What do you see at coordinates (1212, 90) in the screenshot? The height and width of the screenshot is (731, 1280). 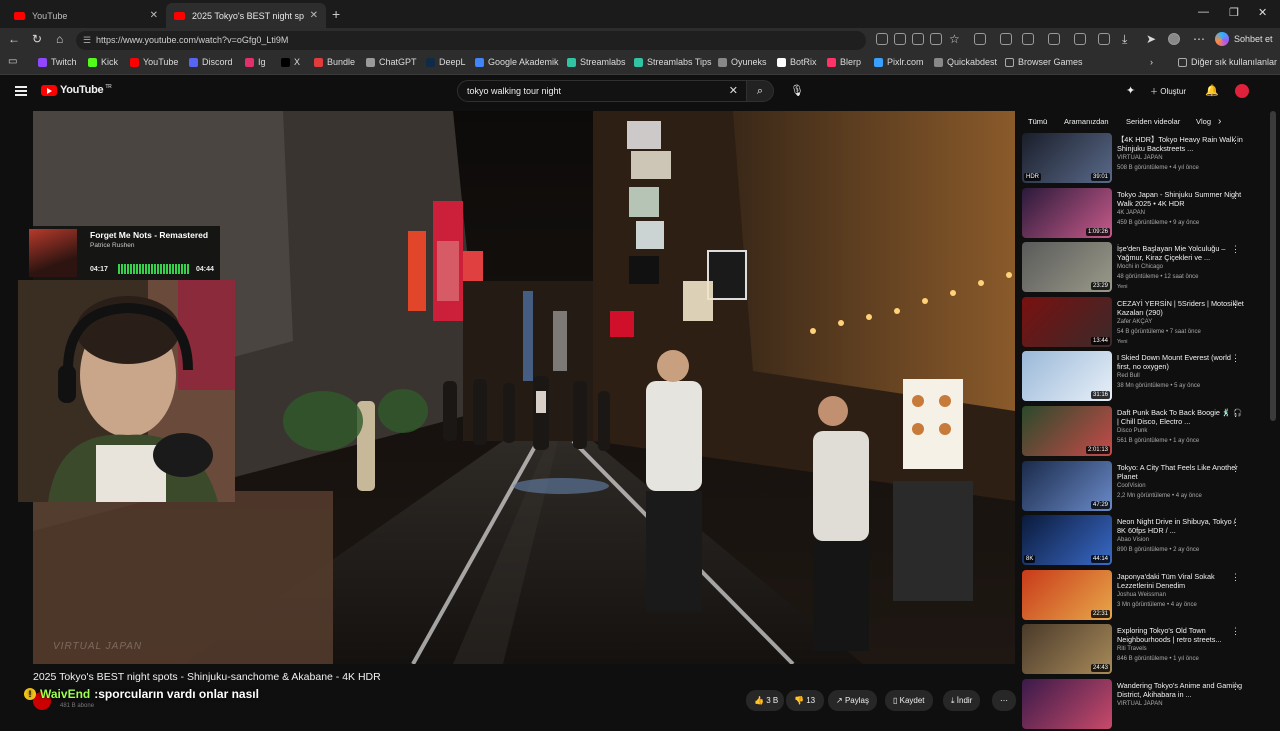 I see `notifications-icon: 🔔` at bounding box center [1212, 90].